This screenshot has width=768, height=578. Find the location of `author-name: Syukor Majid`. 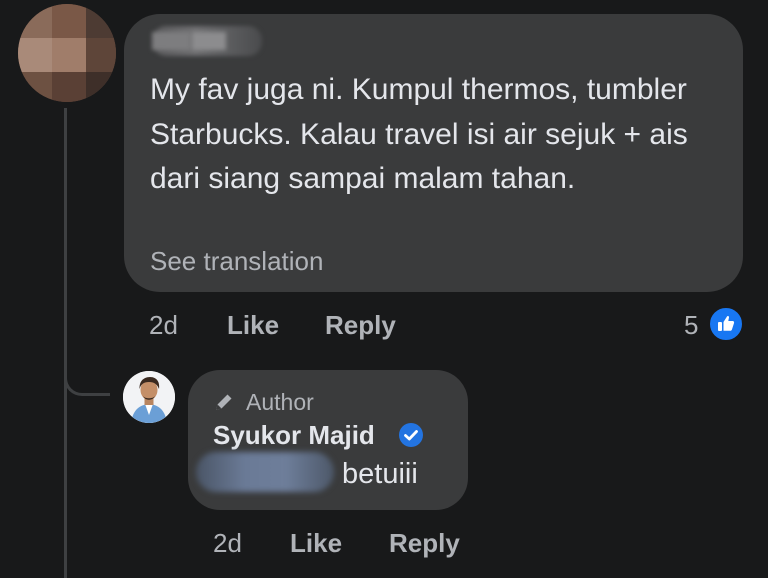

author-name: Syukor Majid is located at coordinates (294, 435).